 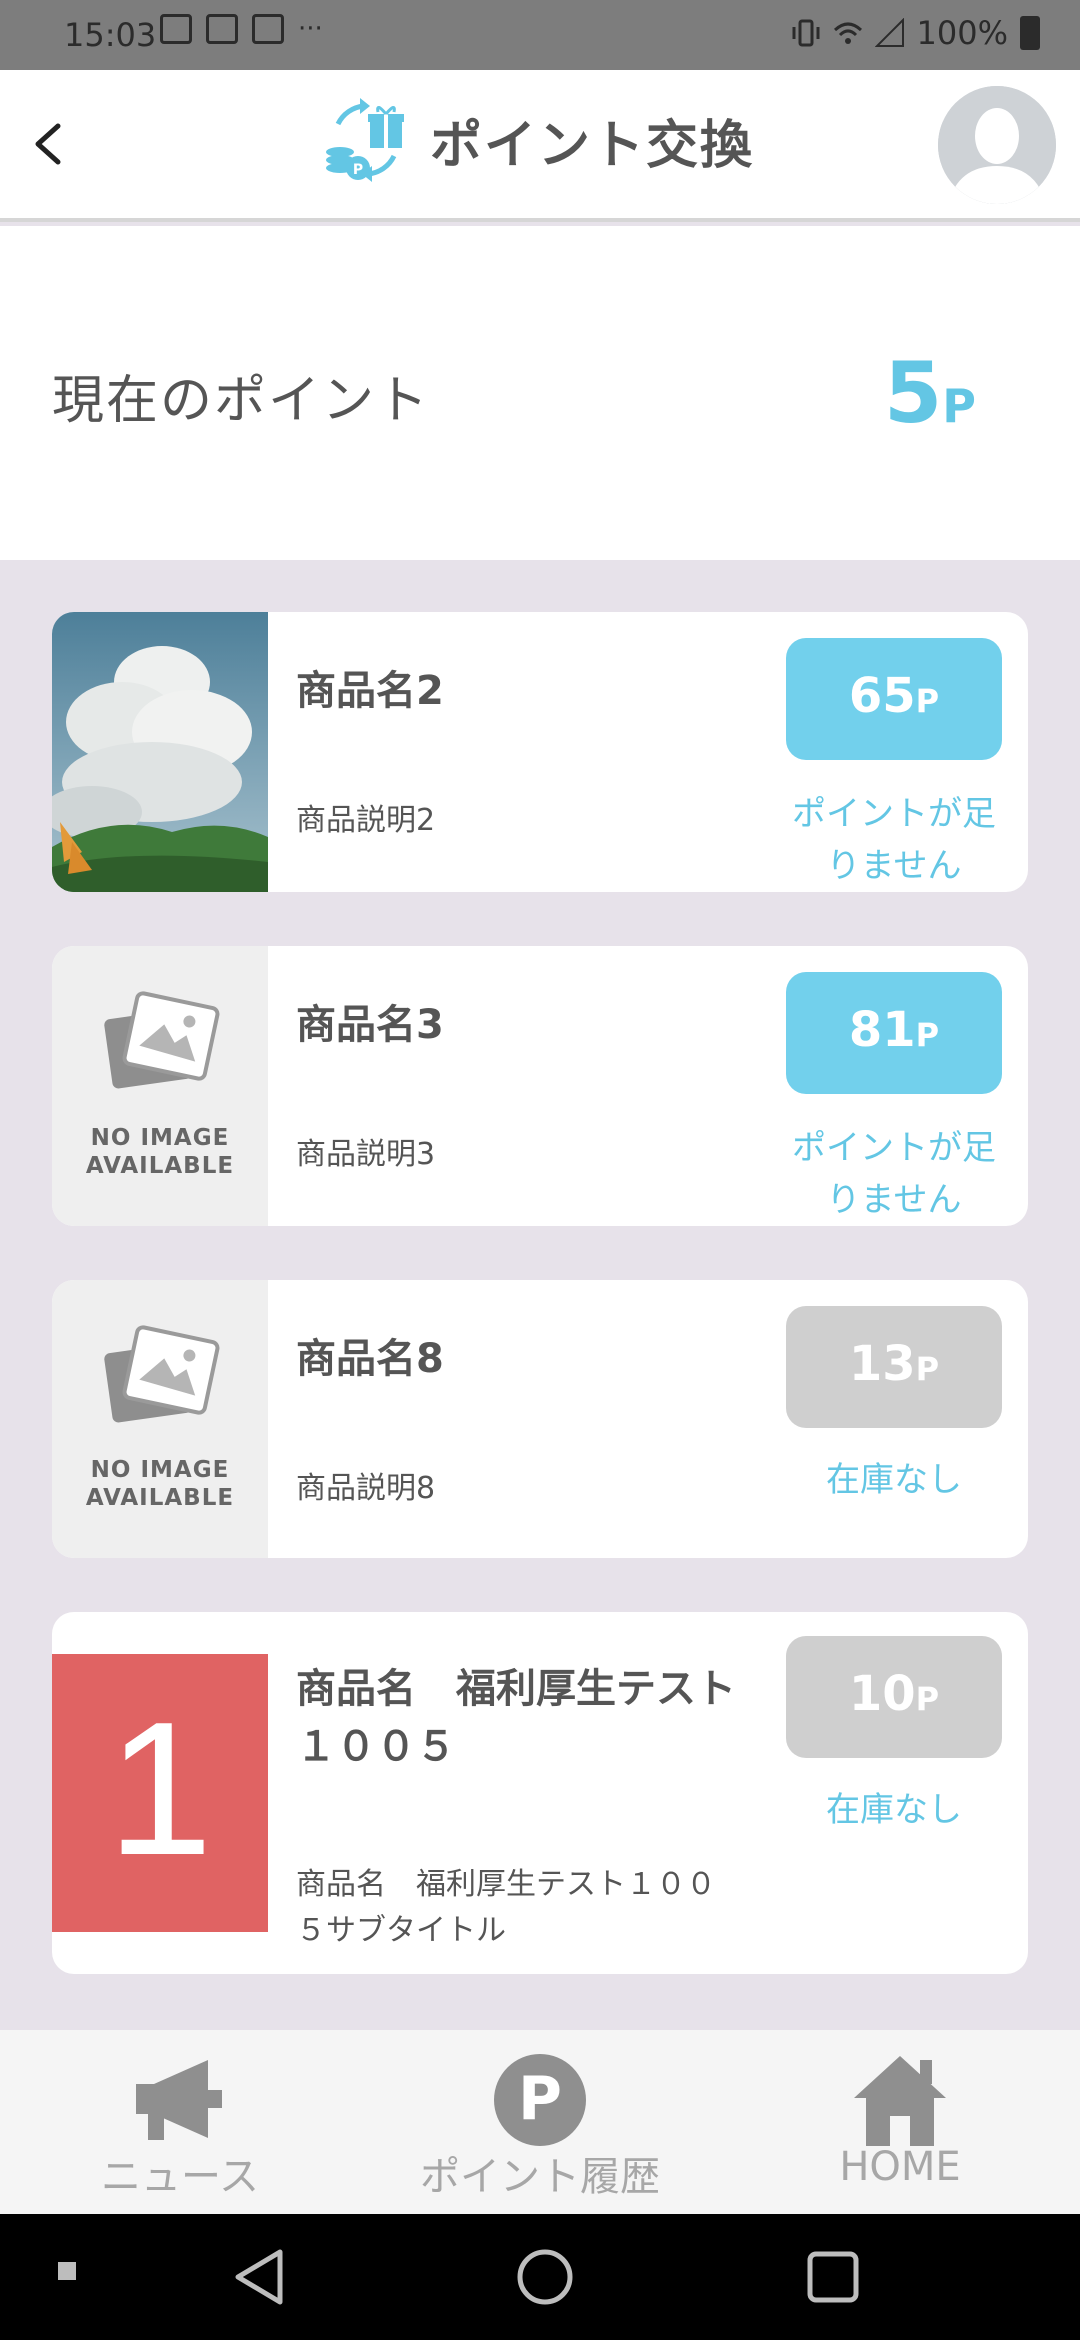 I want to click on product-image: 1, so click(x=160, y=1793).